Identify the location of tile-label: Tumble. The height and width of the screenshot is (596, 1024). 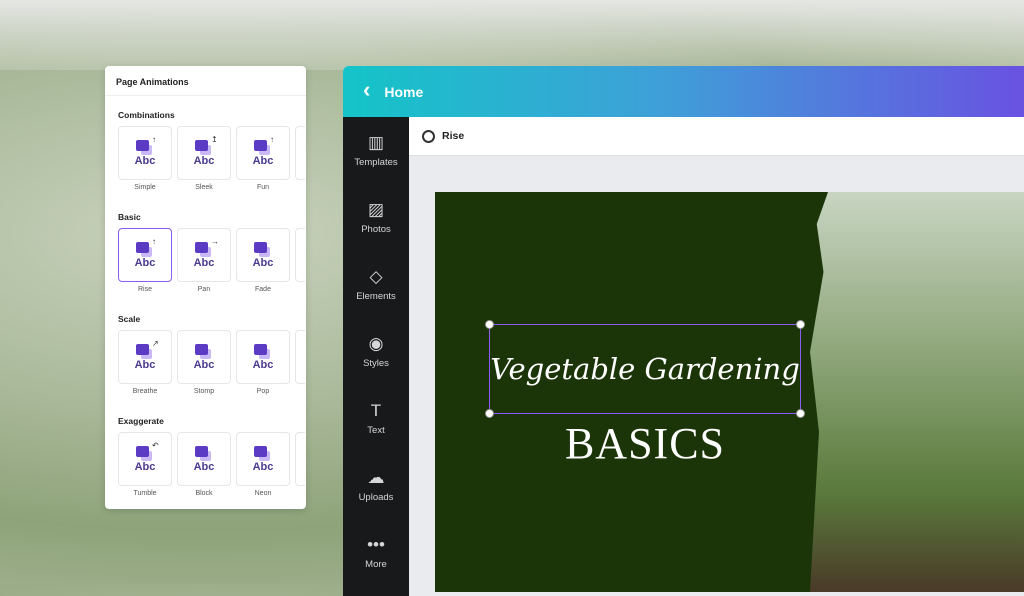
(145, 493).